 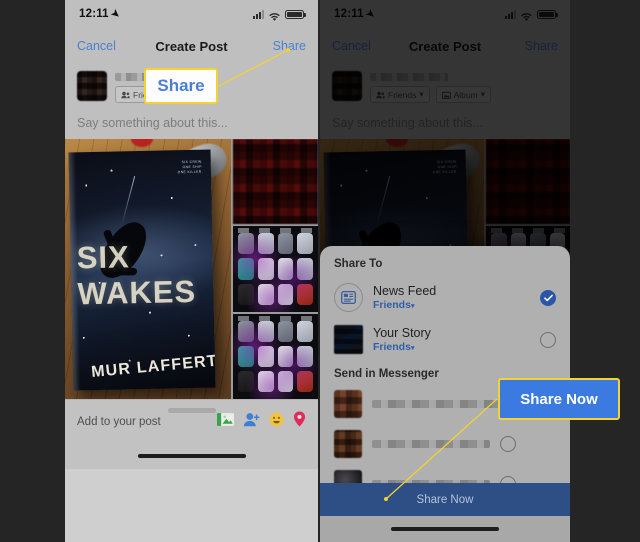 I want to click on share-option-your-story: Your Story Friends▾, so click(x=445, y=341).